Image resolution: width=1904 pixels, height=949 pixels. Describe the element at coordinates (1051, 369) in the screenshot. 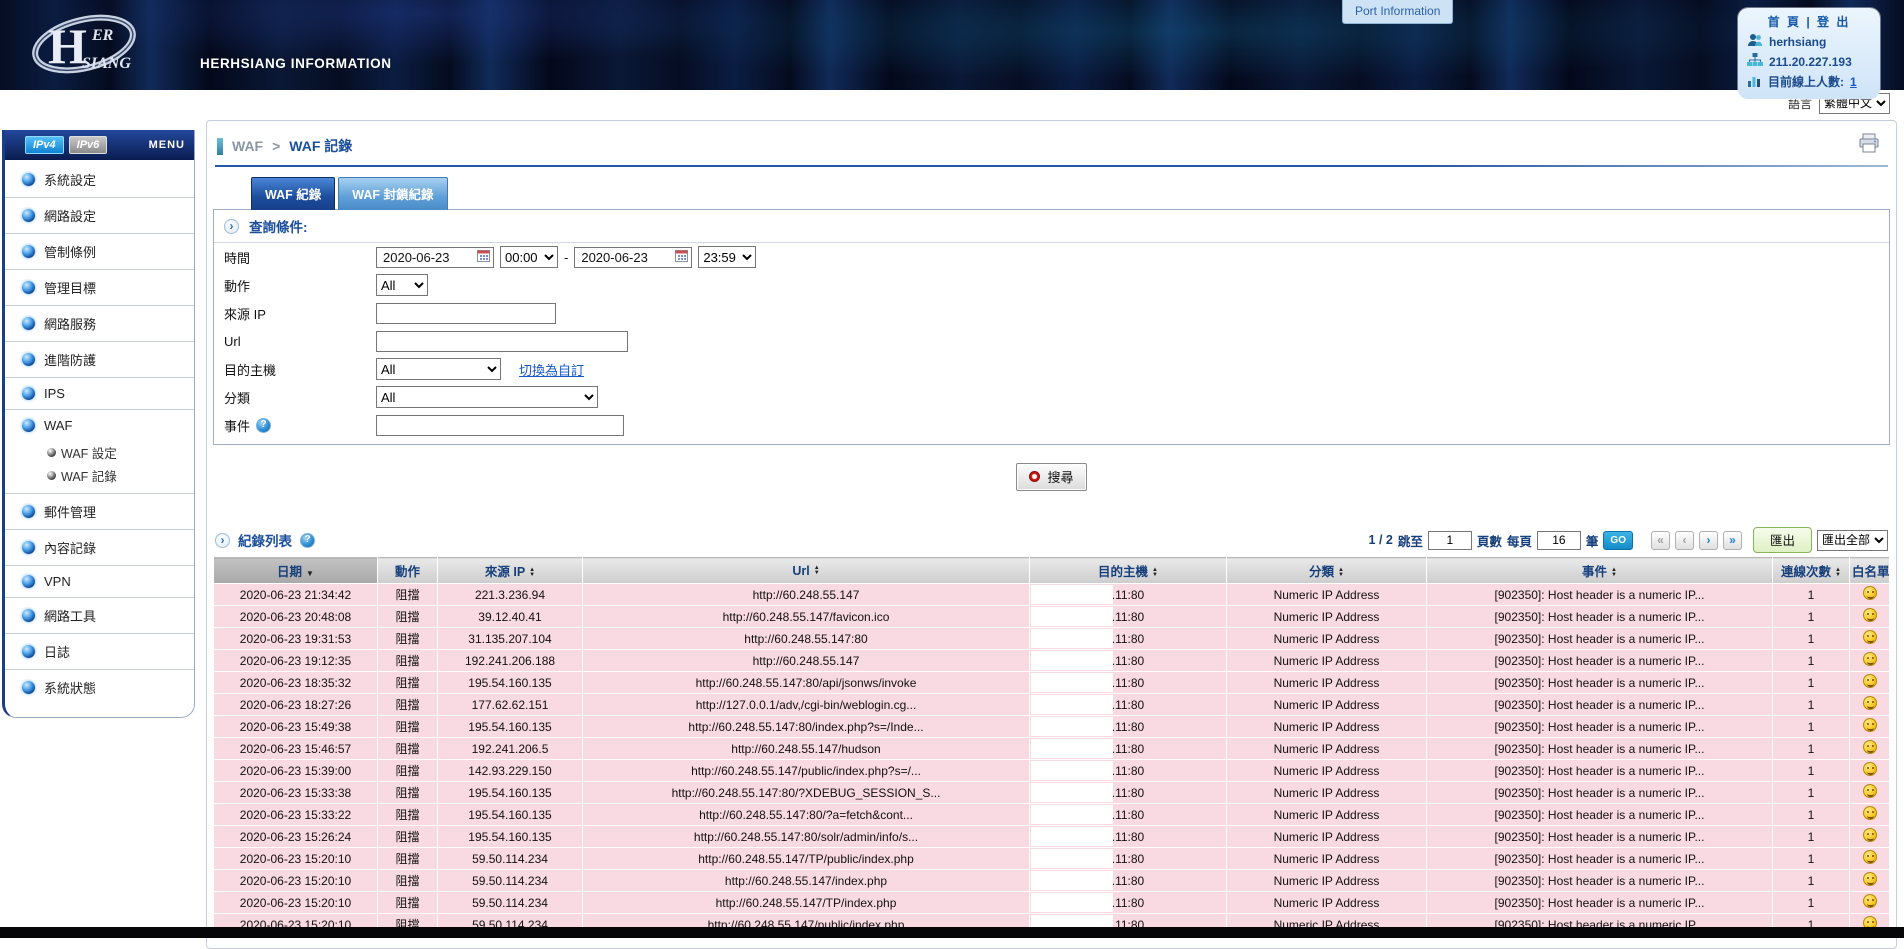

I see `dest-host-row: 目的主機 All 切換為自訂` at that location.